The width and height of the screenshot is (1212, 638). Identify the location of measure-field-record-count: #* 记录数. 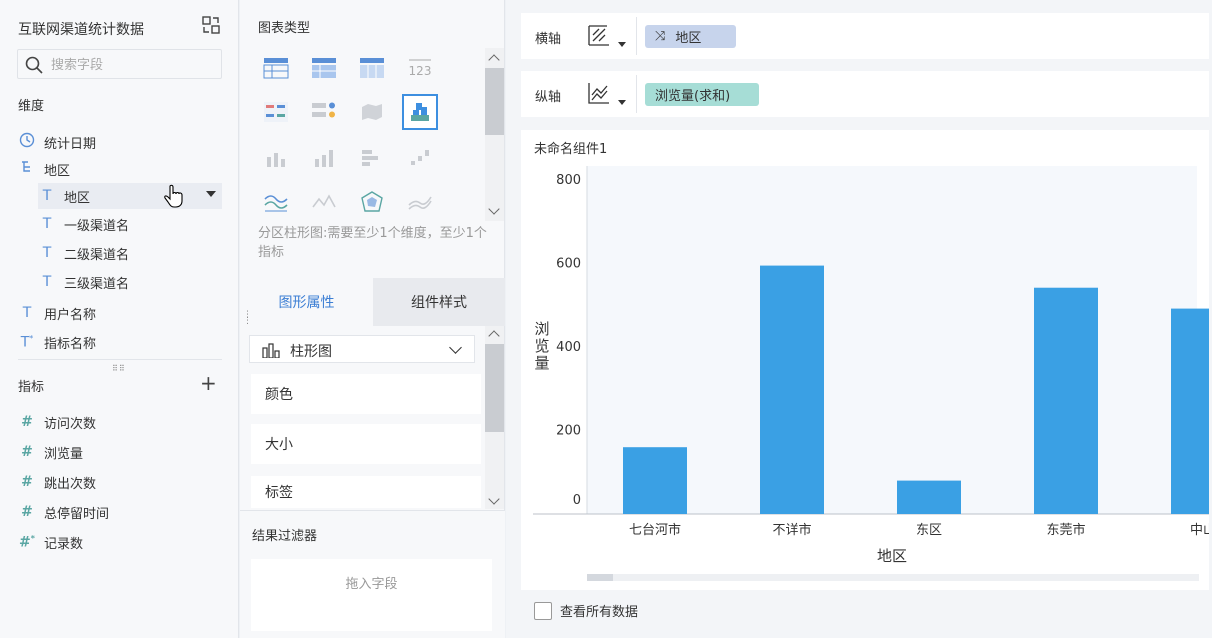
(50, 542).